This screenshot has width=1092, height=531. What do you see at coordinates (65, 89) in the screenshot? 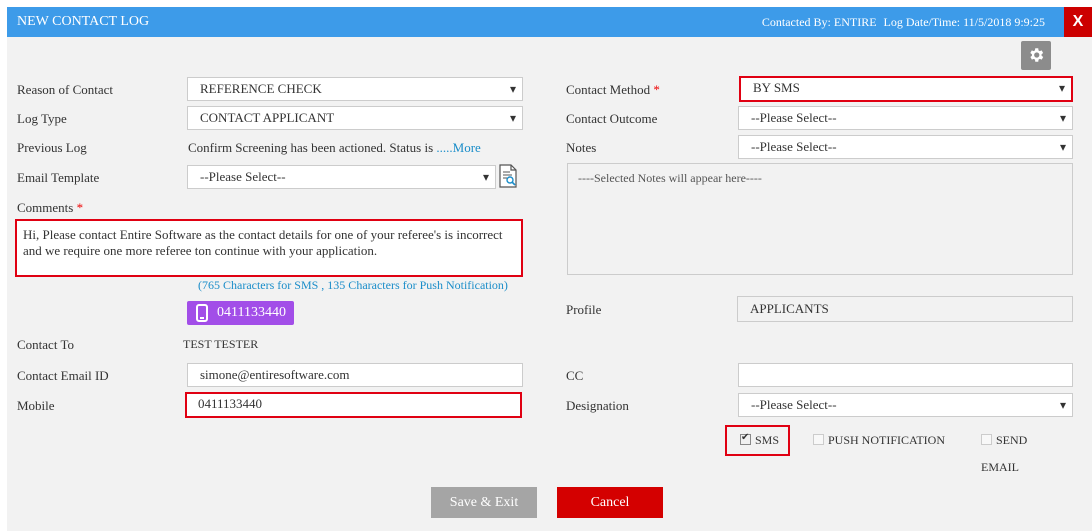
I see `reason-label: Reason of Contact` at bounding box center [65, 89].